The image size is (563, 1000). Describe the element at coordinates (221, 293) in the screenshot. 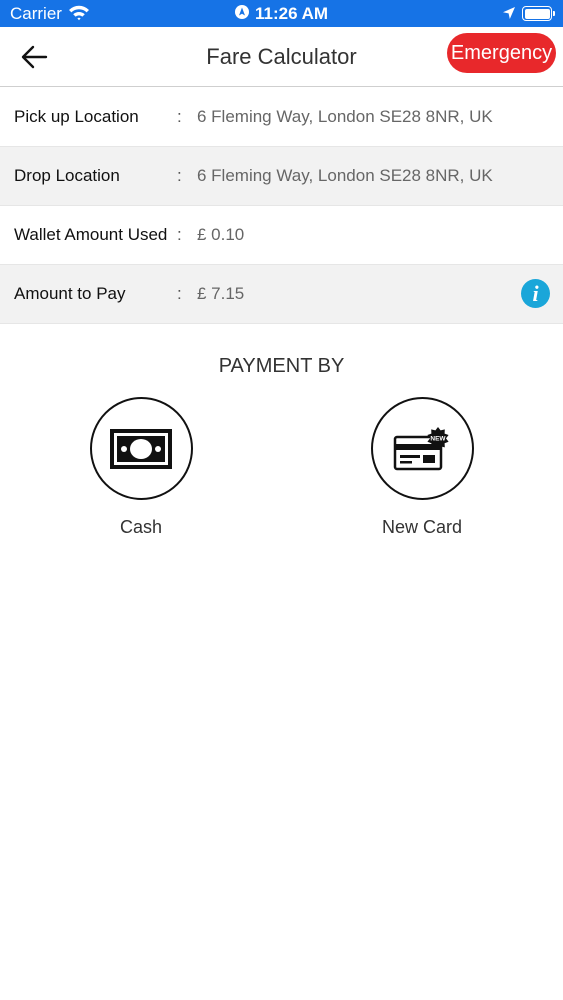

I see `amount-value: £ 7.15` at that location.